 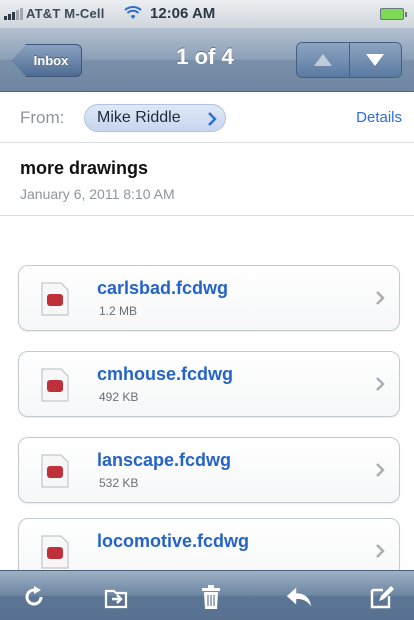 What do you see at coordinates (13, 13) in the screenshot?
I see `signal-strength-icon` at bounding box center [13, 13].